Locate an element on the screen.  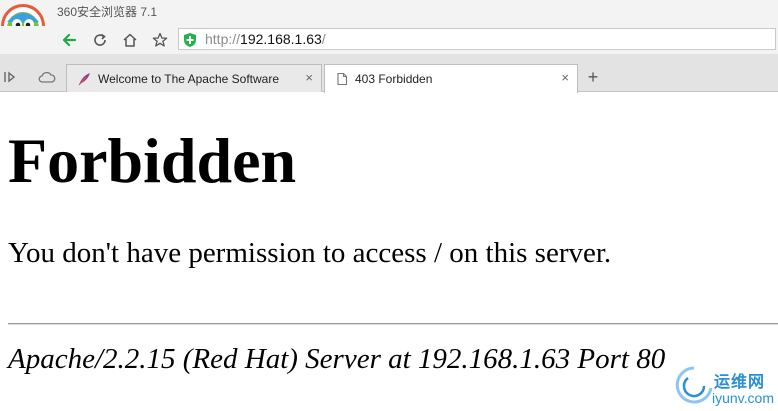
sidebar-toggle-button is located at coordinates (10, 79).